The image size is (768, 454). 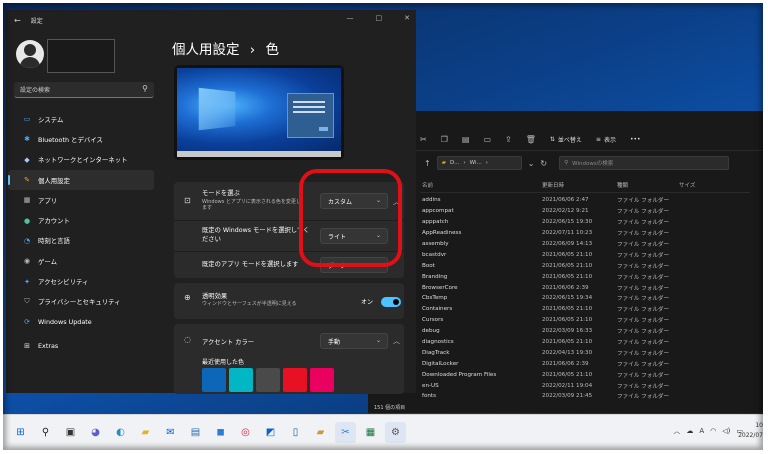 What do you see at coordinates (585, 331) in the screenshot?
I see `file-row: debug 2022/03/09 16:33 ファイル フォルダー` at bounding box center [585, 331].